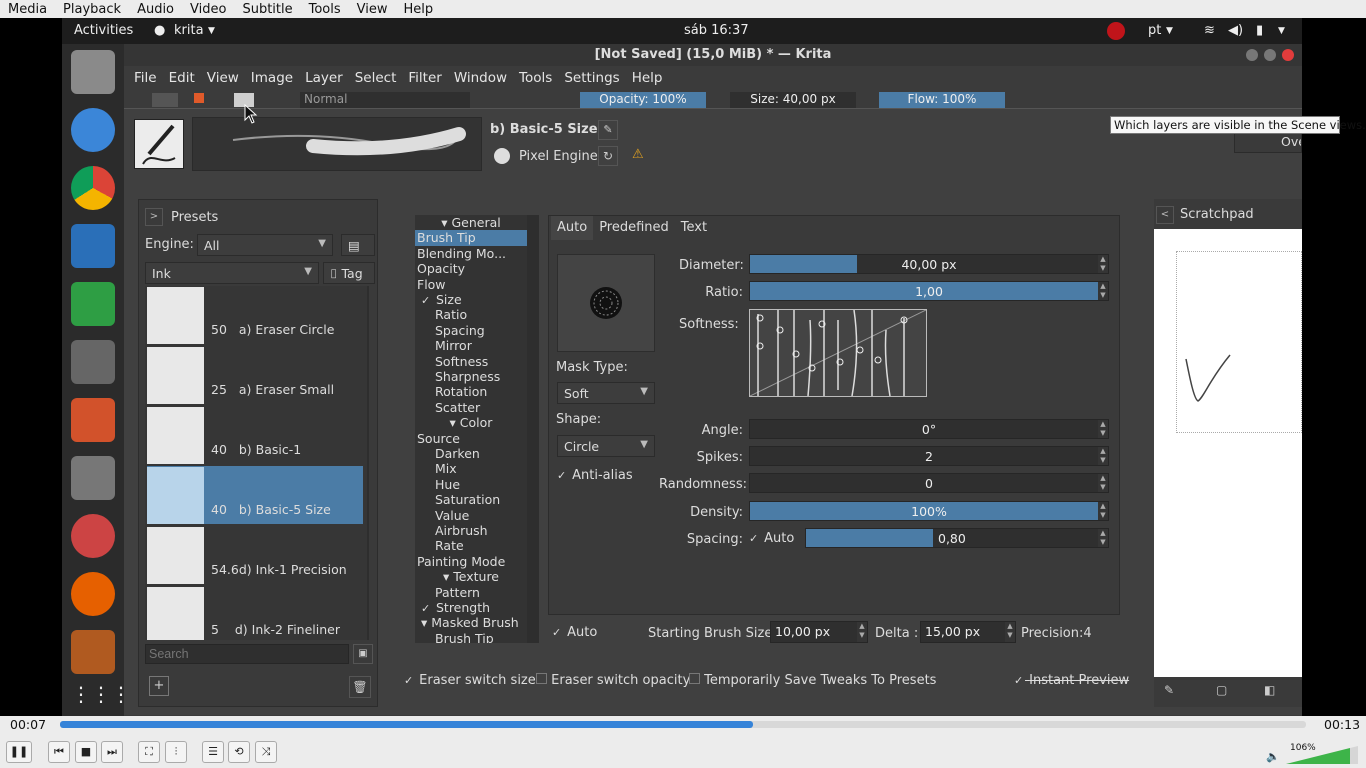 The width and height of the screenshot is (1366, 768). I want to click on option-item: Mirror, so click(471, 345).